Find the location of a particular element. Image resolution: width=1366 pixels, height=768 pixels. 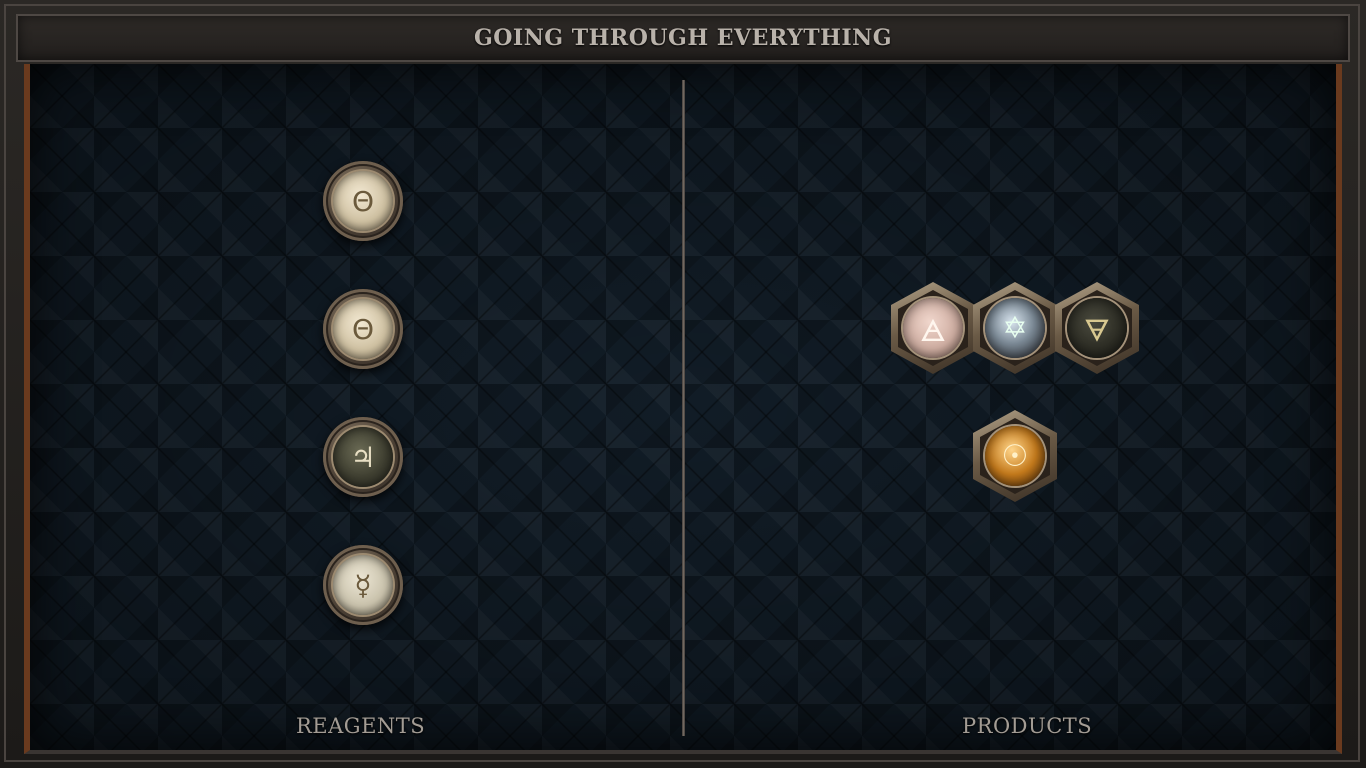

reagent-salt-2: Θ is located at coordinates (363, 329).